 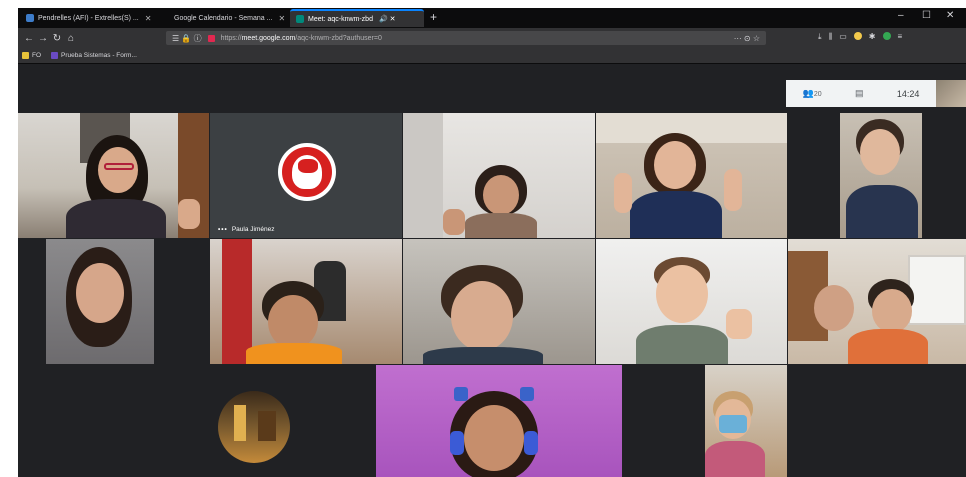 I want to click on downloads-icon: ⤓, so click(x=820, y=37).